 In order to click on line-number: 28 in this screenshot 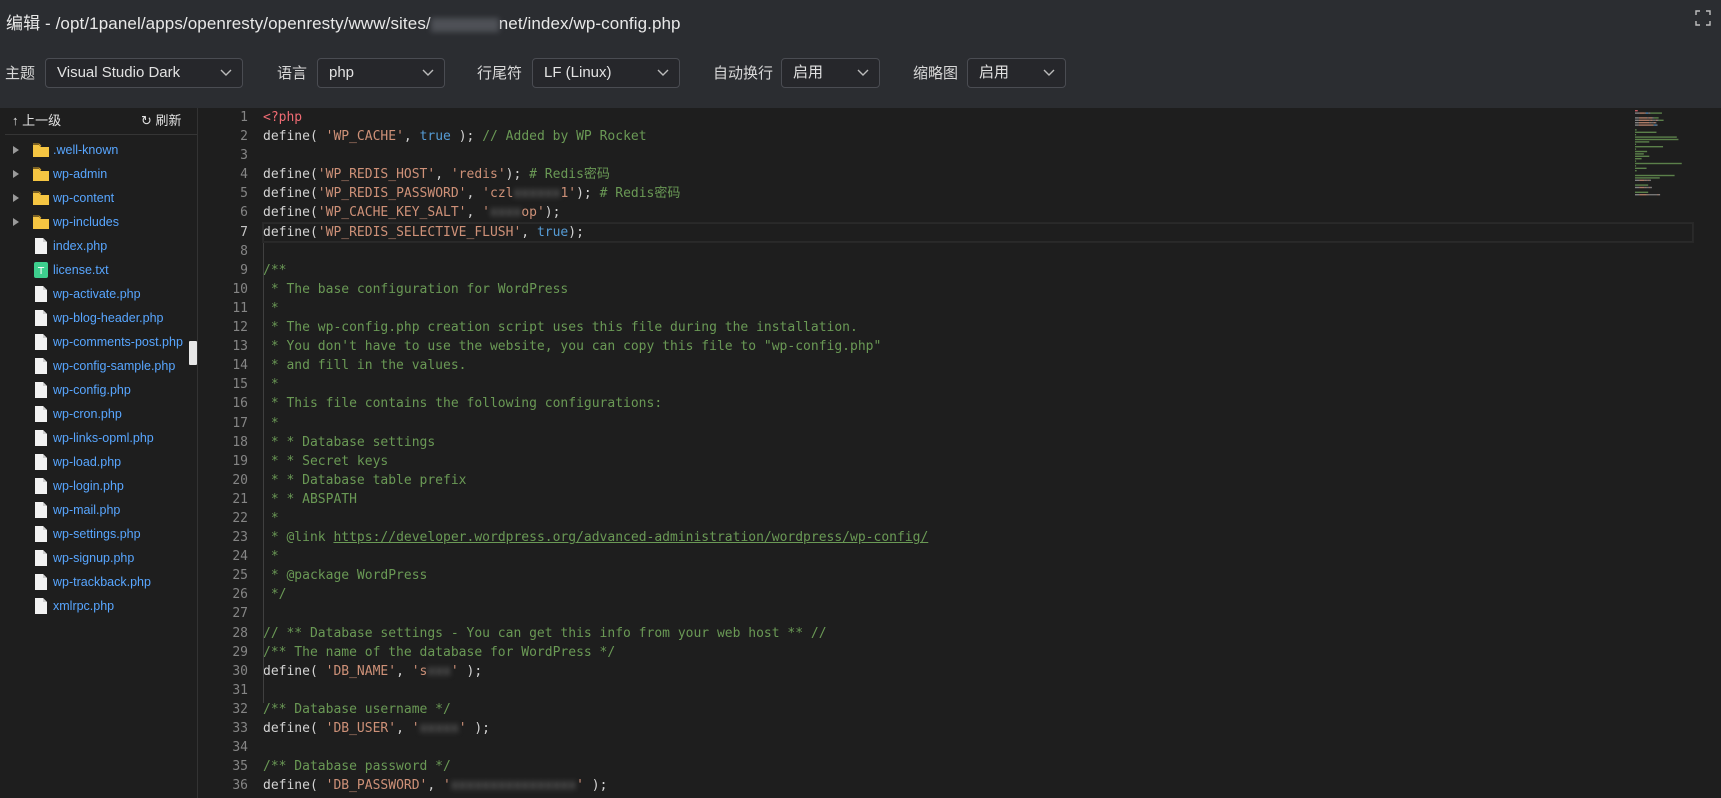, I will do `click(240, 633)`.